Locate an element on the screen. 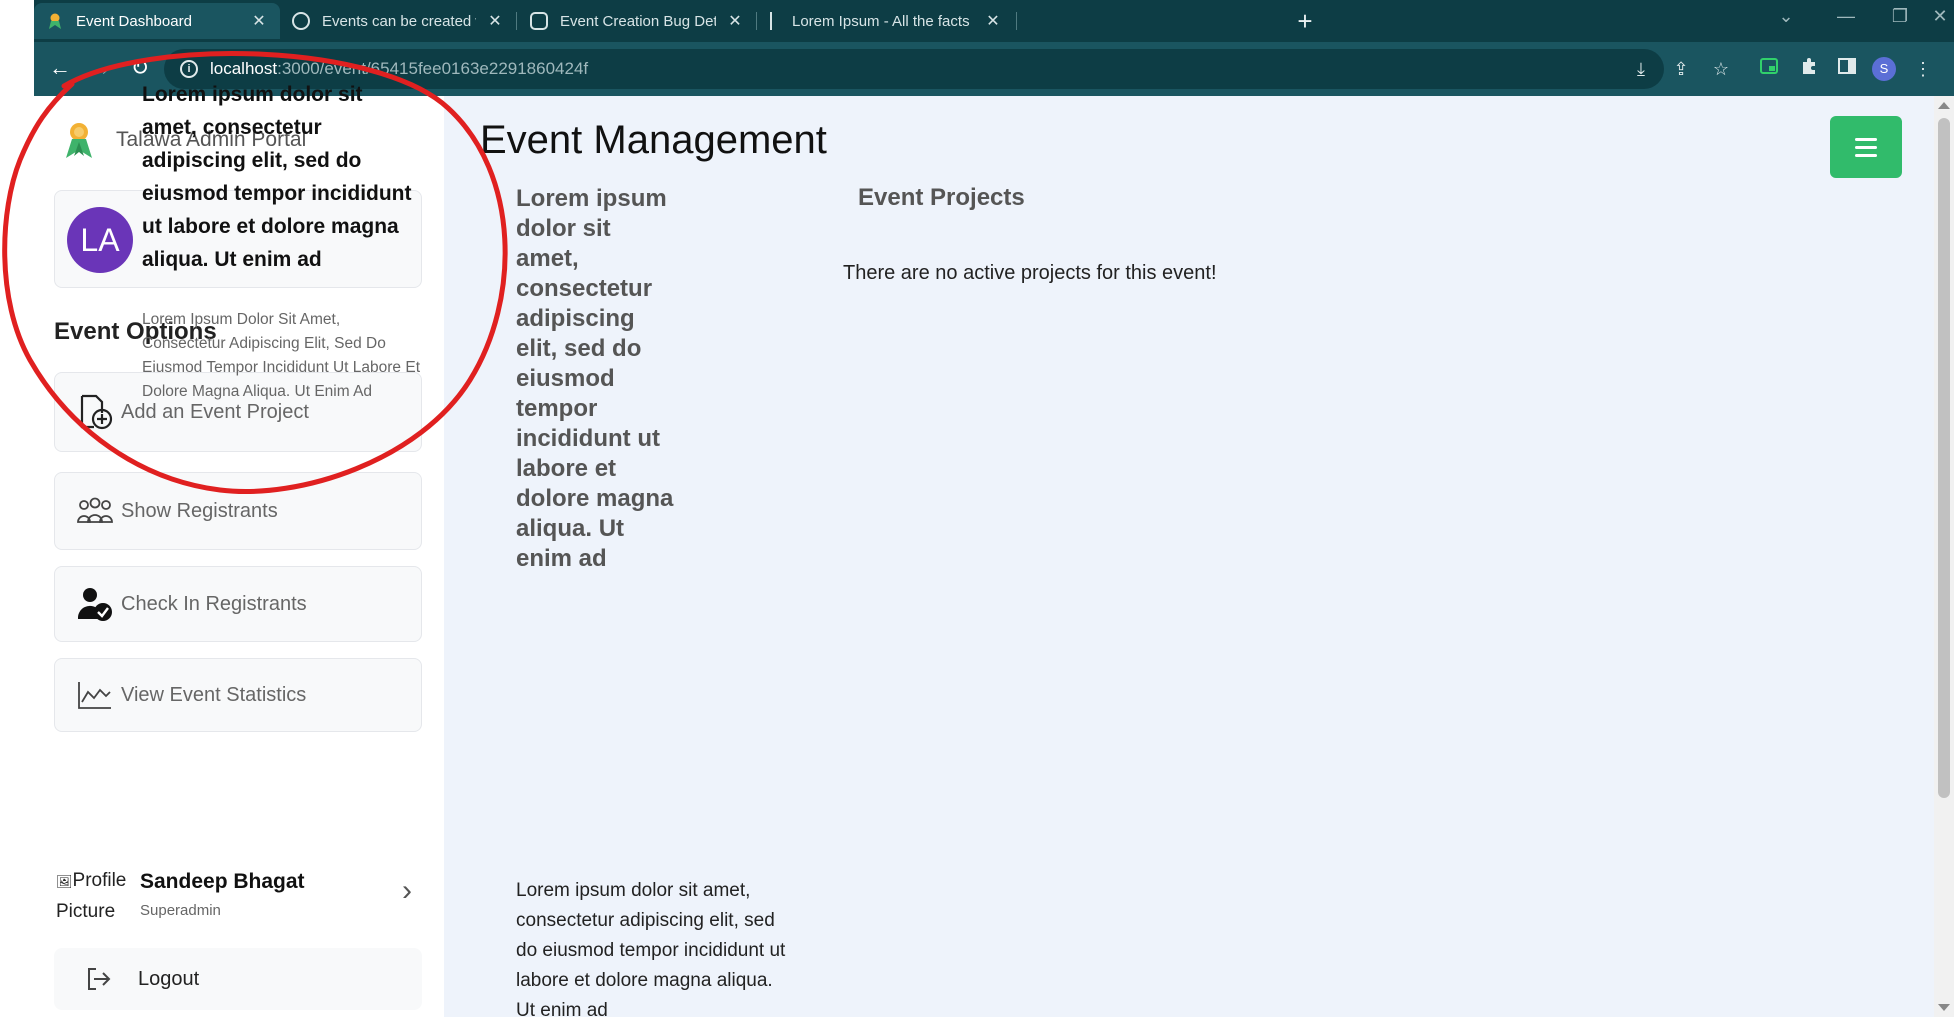 This screenshot has width=1954, height=1017. scrollbar-thumb is located at coordinates (1944, 458).